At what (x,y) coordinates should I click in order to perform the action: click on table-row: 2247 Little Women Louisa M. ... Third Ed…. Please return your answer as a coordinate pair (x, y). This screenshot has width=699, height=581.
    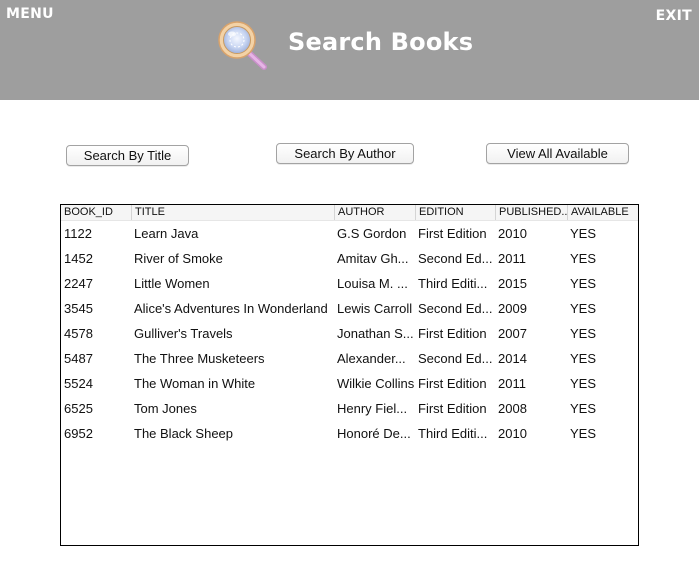
    Looking at the image, I should click on (349, 283).